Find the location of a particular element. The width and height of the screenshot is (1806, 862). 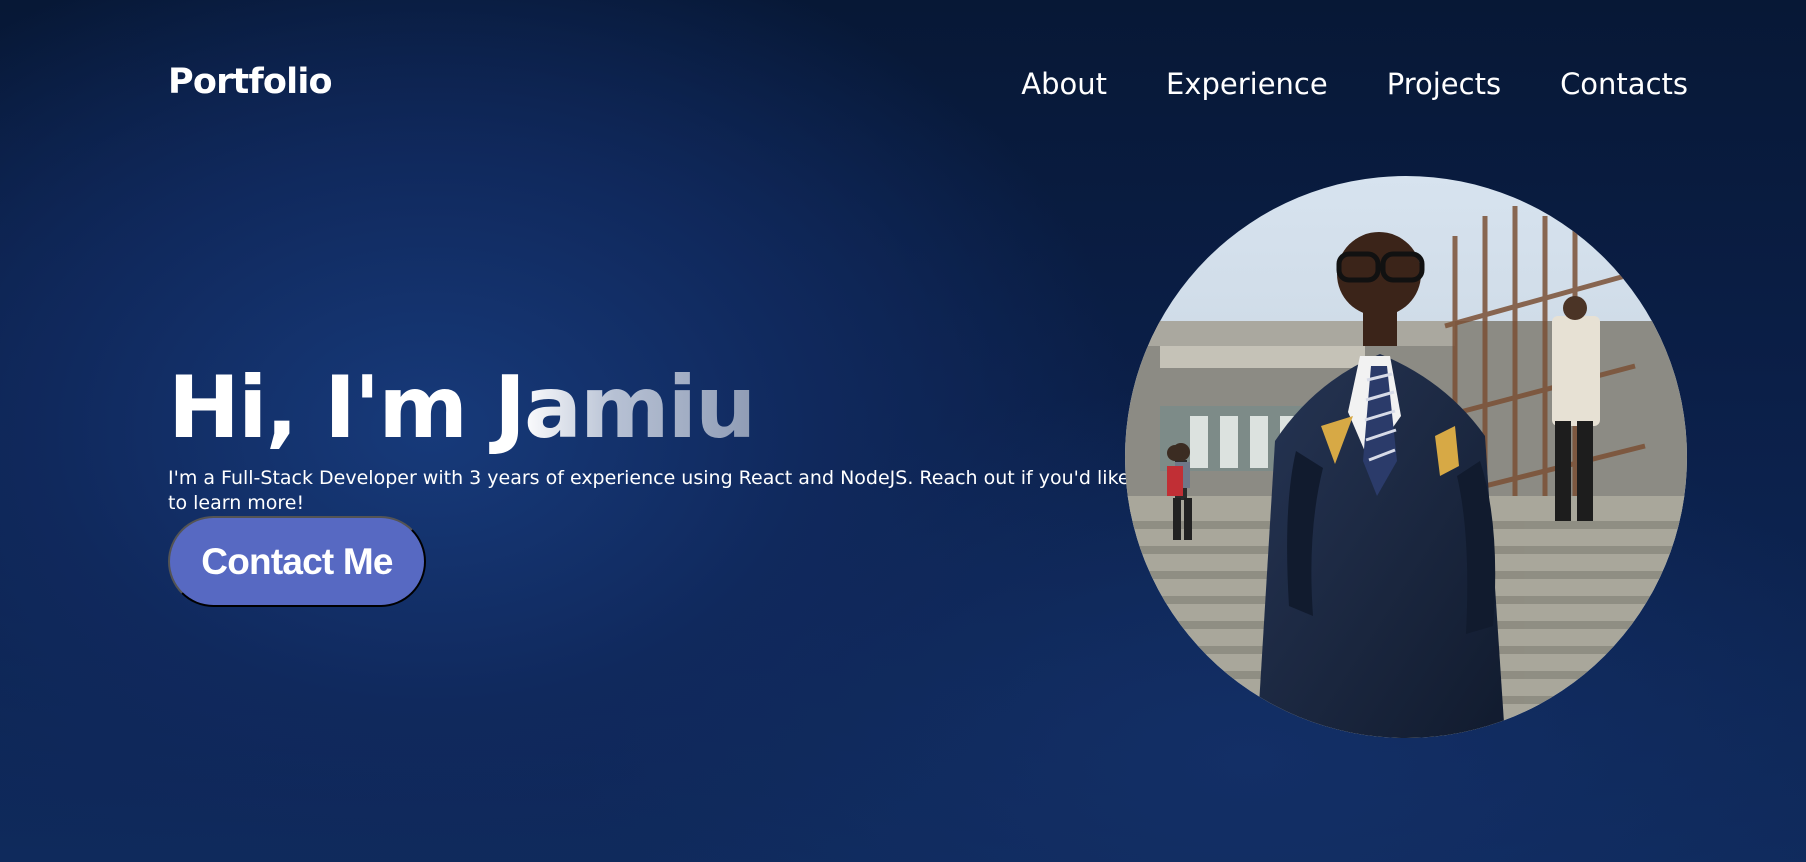

nav-about: About is located at coordinates (1064, 84).